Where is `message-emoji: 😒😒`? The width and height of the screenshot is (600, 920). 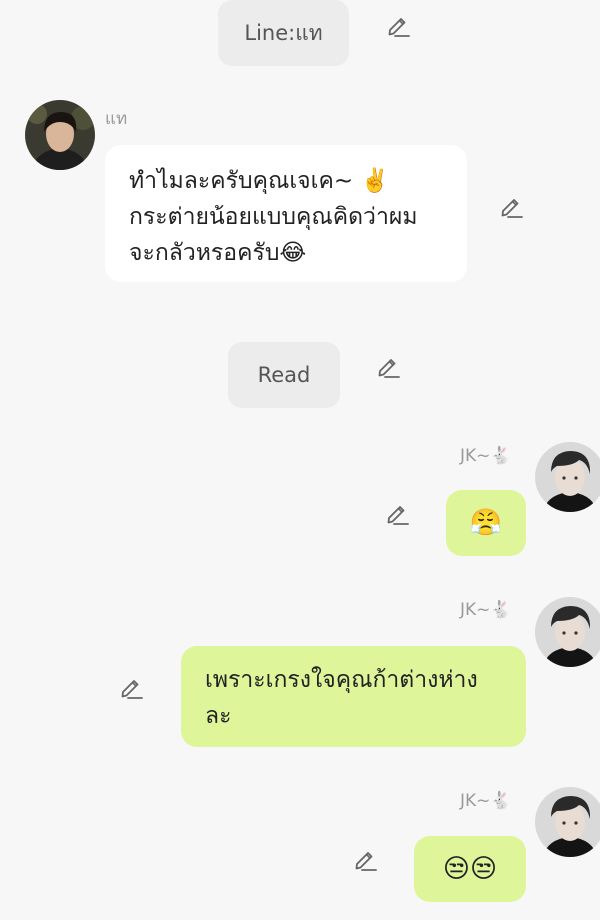 message-emoji: 😒😒 is located at coordinates (470, 869).